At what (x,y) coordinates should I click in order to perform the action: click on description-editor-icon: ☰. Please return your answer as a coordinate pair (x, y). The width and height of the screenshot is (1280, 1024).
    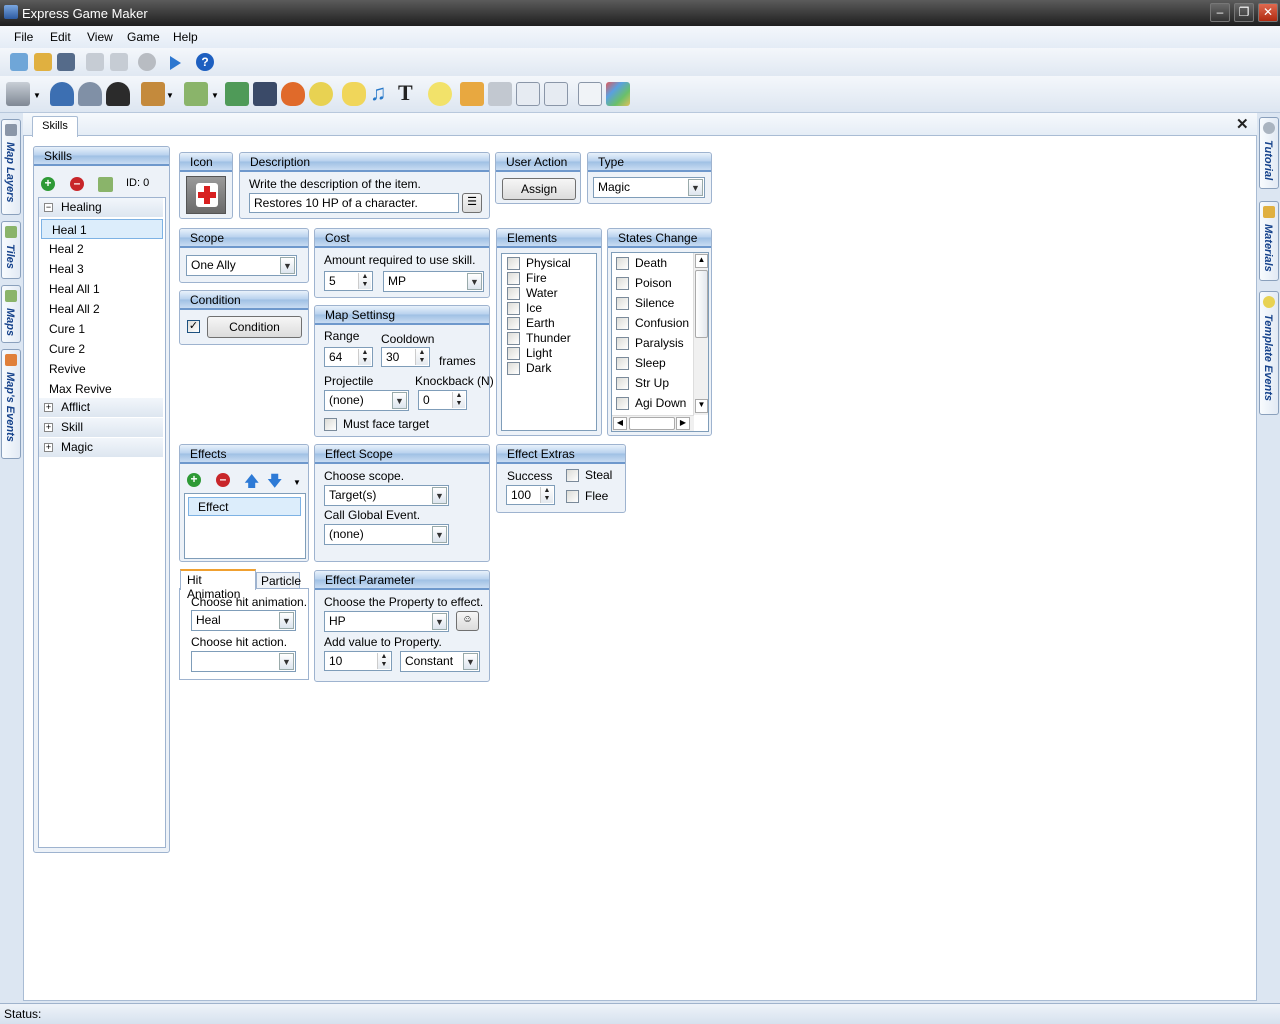
    Looking at the image, I should click on (472, 203).